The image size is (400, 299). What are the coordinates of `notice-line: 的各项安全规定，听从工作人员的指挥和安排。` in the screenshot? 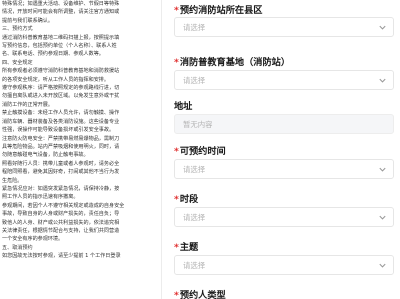 It's located at (55, 79).